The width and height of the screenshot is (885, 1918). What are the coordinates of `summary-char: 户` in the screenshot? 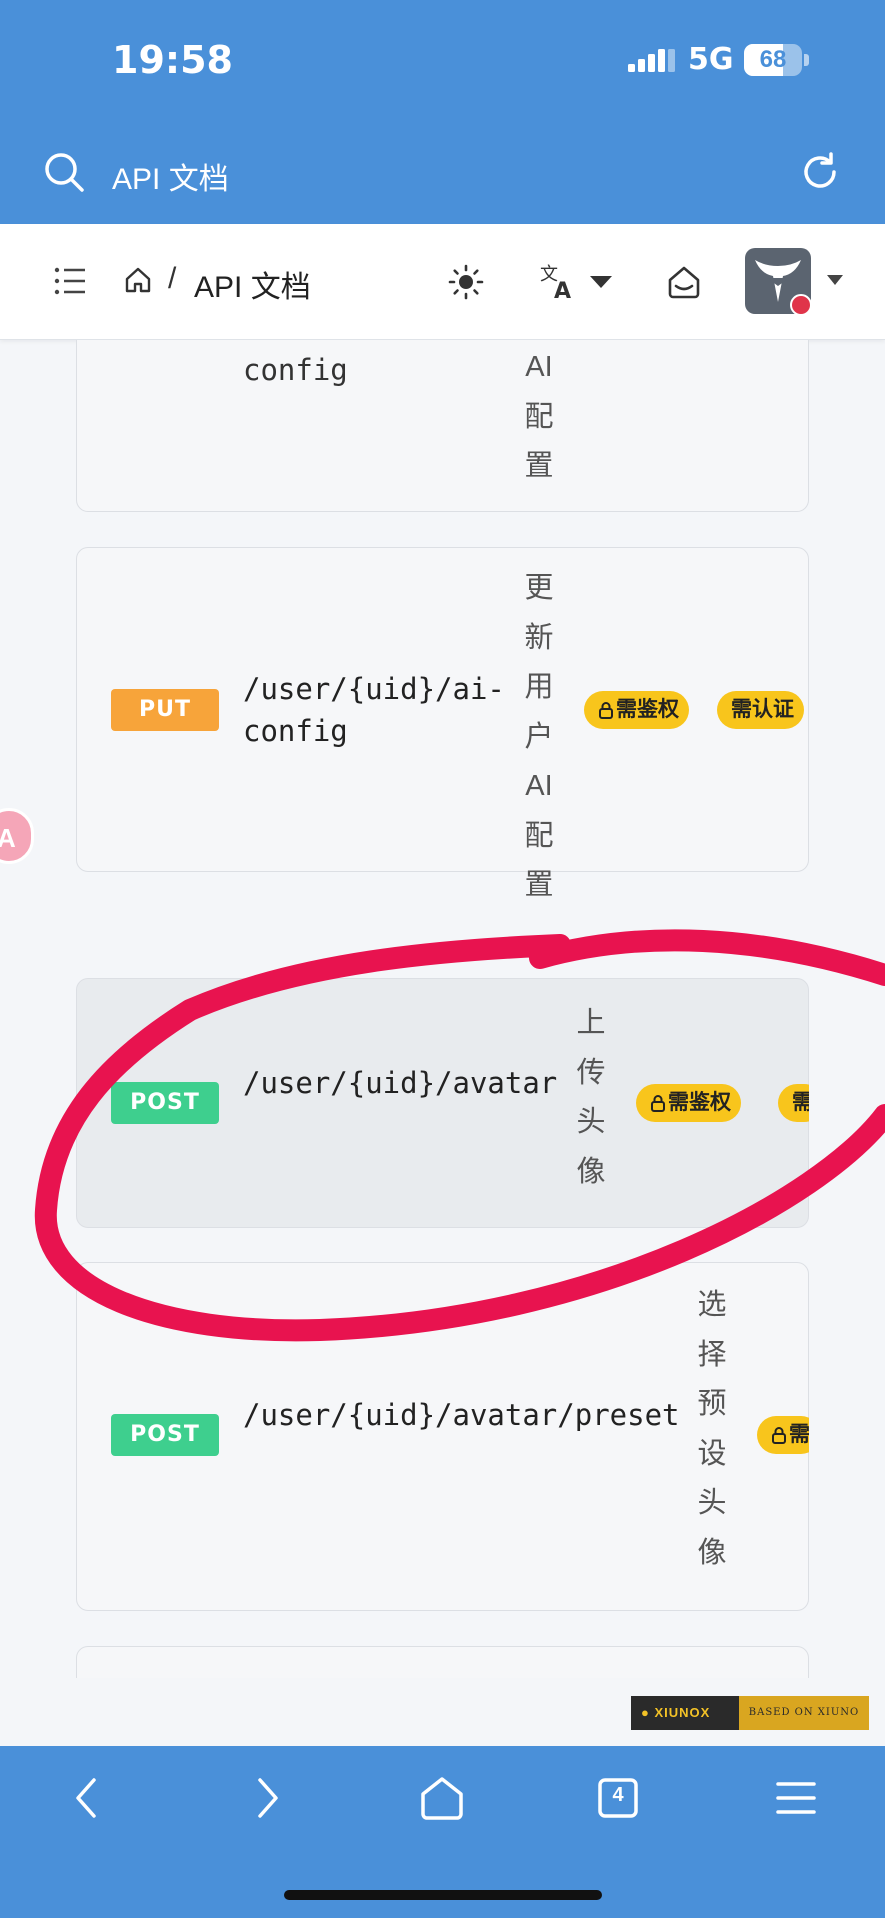 It's located at (539, 736).